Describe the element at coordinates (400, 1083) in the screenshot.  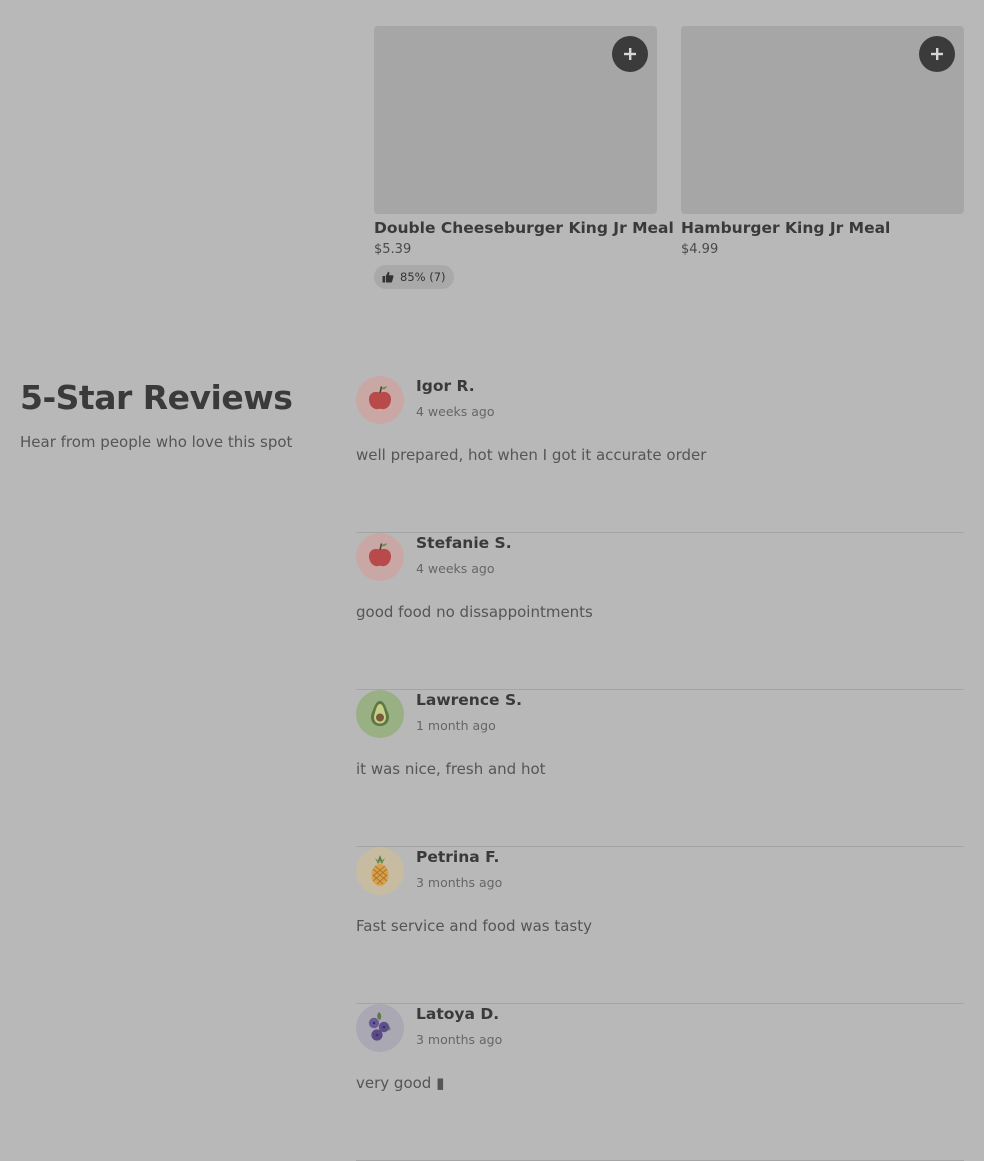
I see `review-text: very good ▮` at that location.